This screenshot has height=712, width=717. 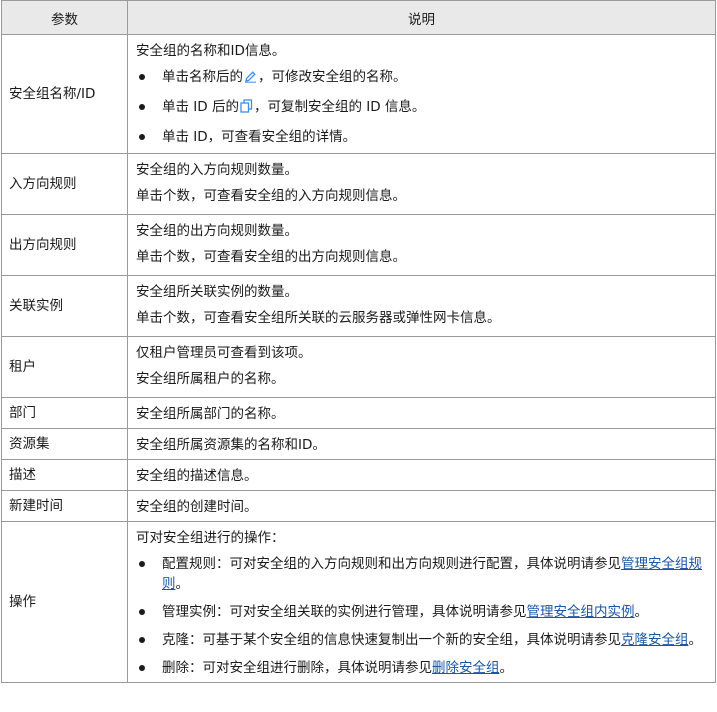 What do you see at coordinates (391, 564) in the screenshot?
I see `desc-text: 配置规则：可对安全组的入方向规则和出方向规则进行配置，具体说明请参见` at bounding box center [391, 564].